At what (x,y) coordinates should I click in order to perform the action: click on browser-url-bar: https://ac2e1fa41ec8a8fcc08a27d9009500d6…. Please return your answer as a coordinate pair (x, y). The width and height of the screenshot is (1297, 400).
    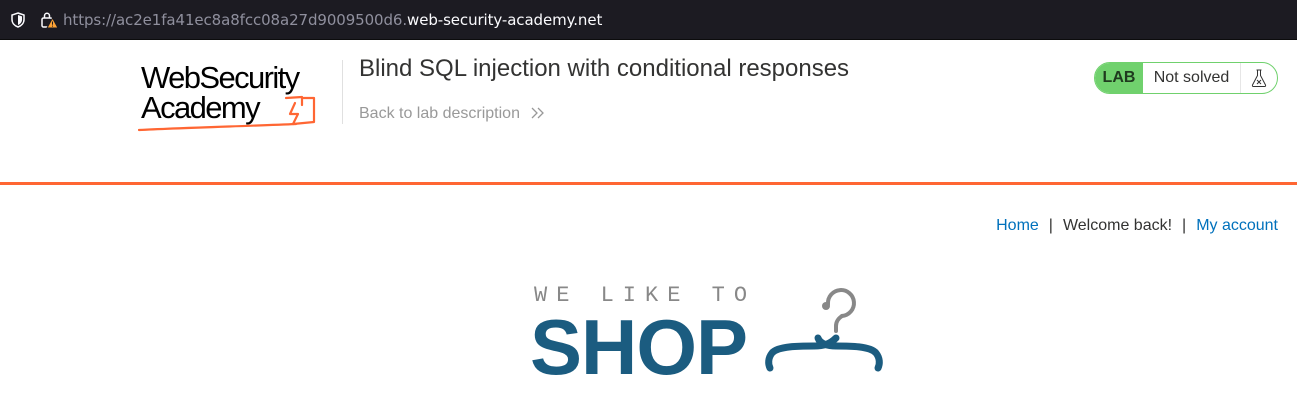
    Looking at the image, I should click on (648, 20).